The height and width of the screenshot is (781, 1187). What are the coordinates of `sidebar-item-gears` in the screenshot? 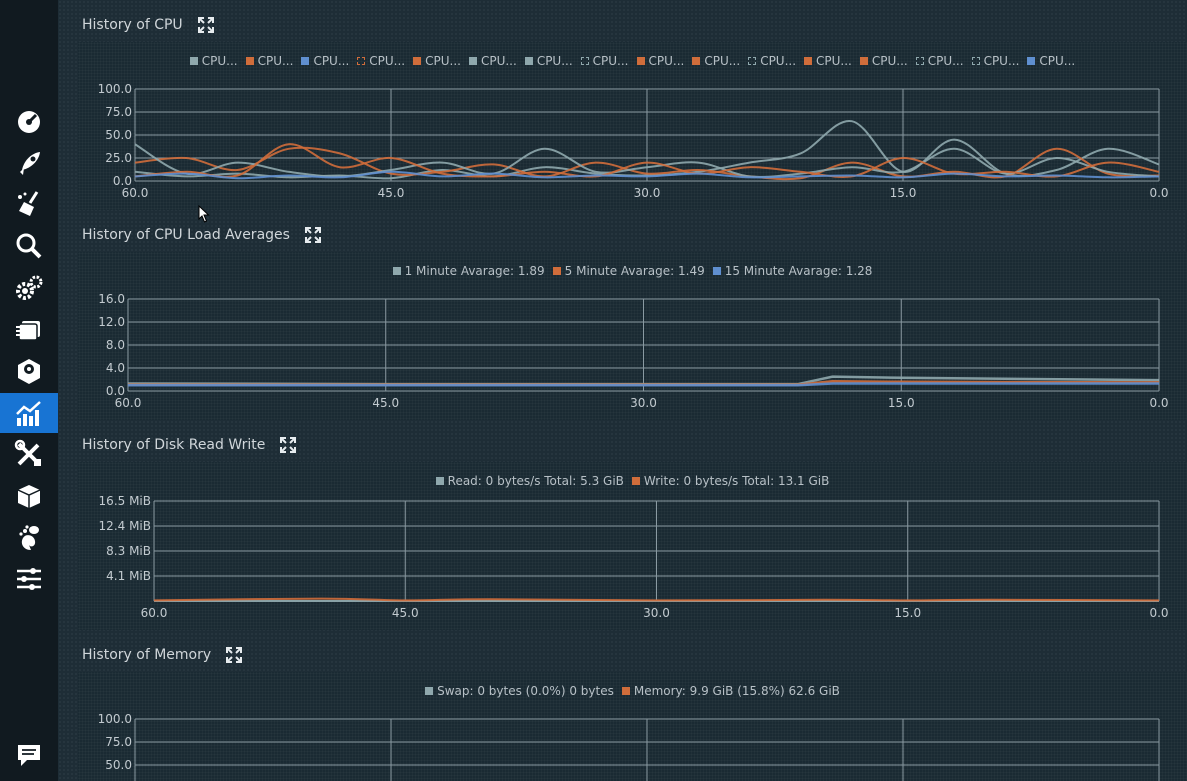 It's located at (29, 288).